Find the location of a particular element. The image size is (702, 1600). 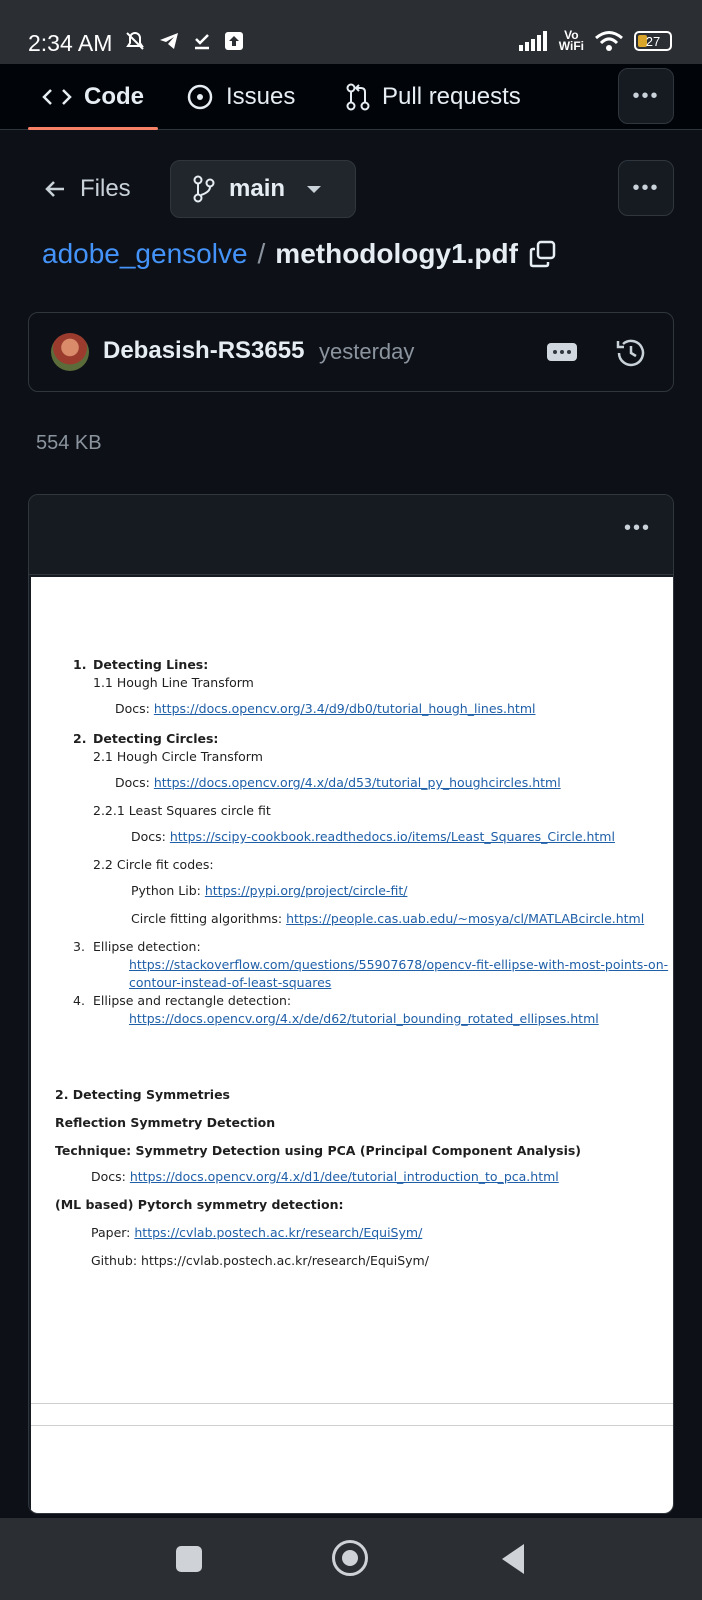

viewer-header: ••• is located at coordinates (351, 535).